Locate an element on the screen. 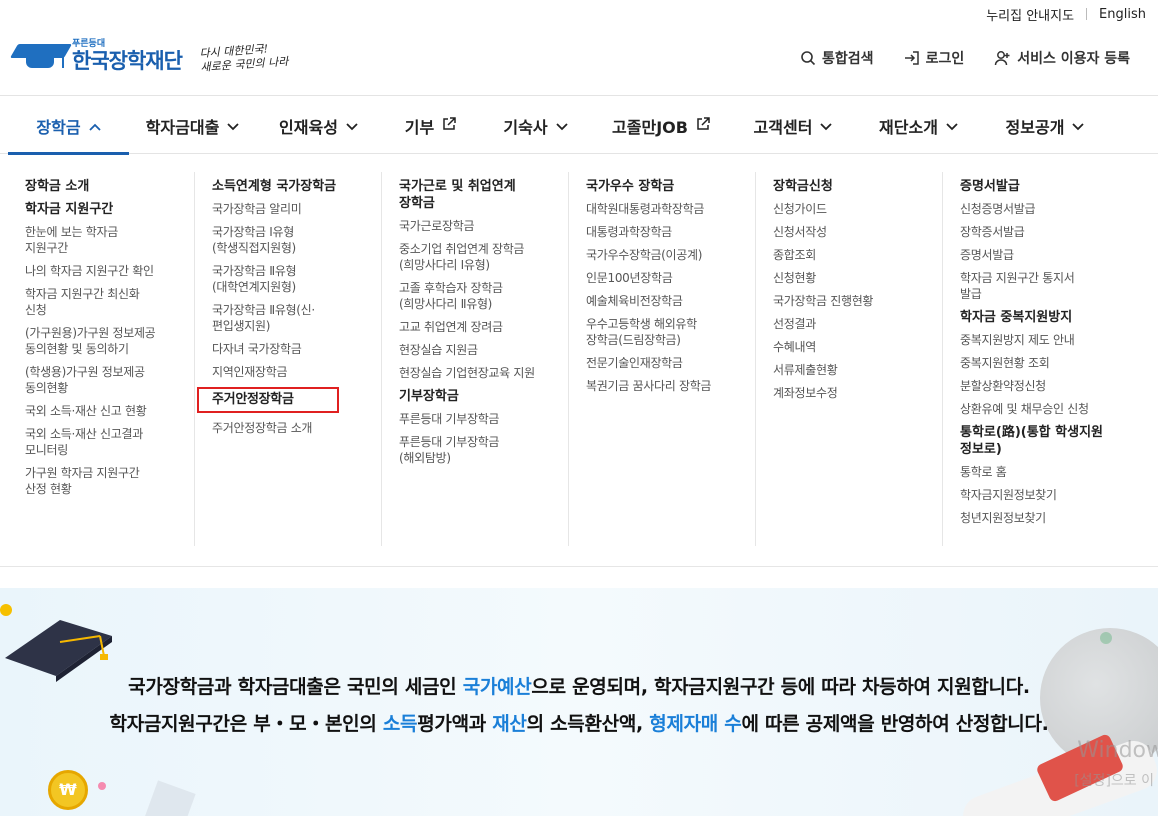  menu-item: 계좌정보수정 is located at coordinates (857, 393).